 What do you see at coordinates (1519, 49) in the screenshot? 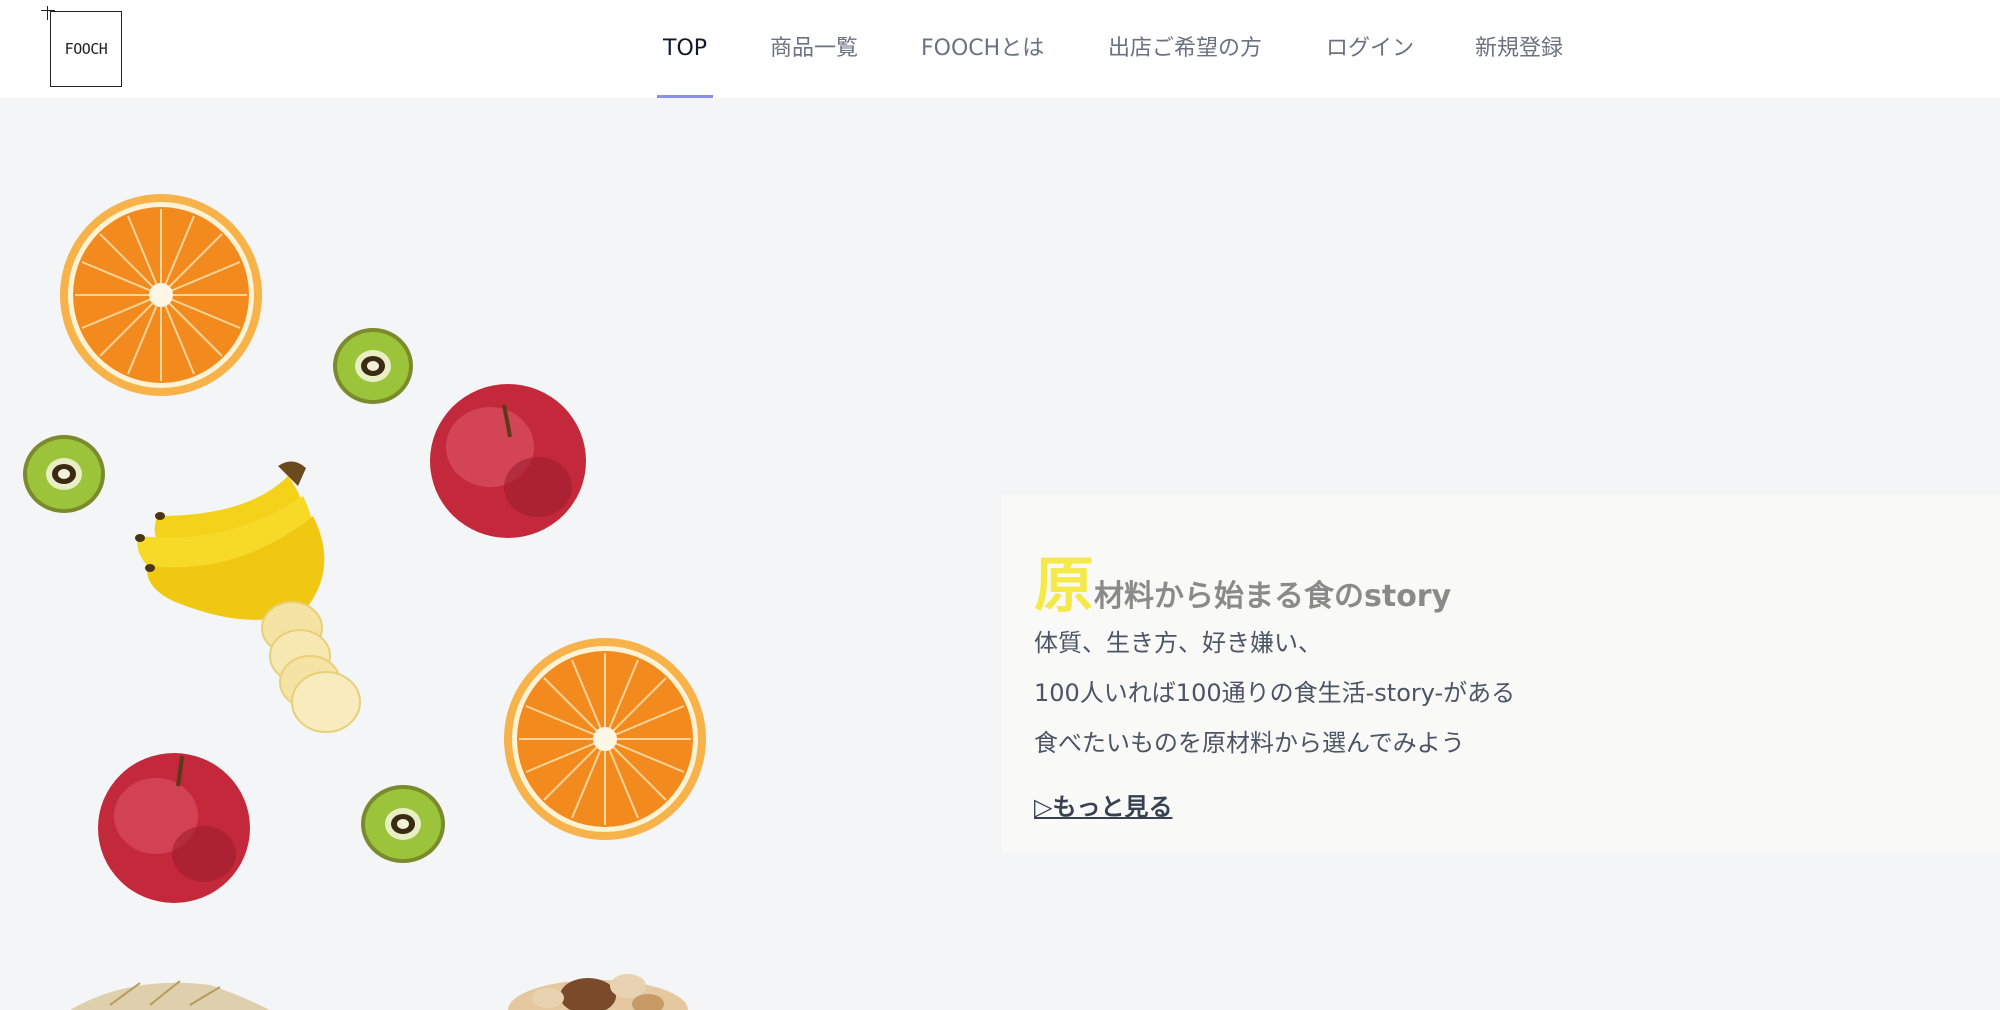
I see `nav-register: 新規登録` at bounding box center [1519, 49].